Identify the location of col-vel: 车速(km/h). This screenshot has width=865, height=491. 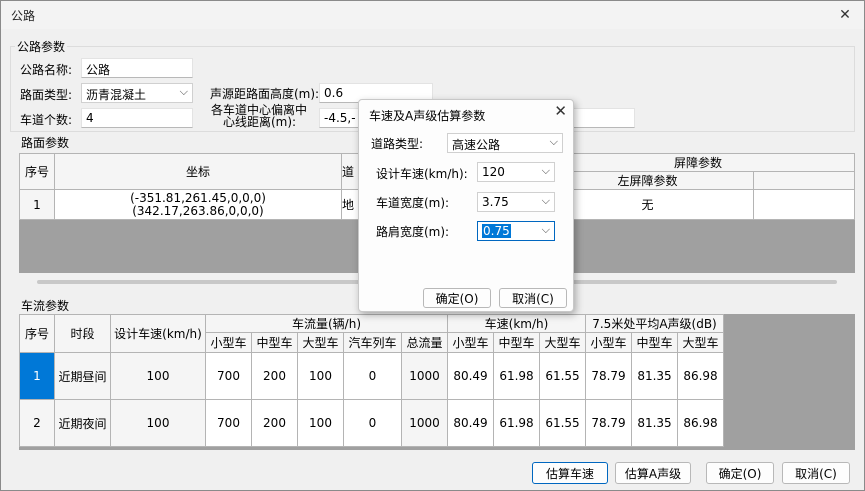
(516, 323).